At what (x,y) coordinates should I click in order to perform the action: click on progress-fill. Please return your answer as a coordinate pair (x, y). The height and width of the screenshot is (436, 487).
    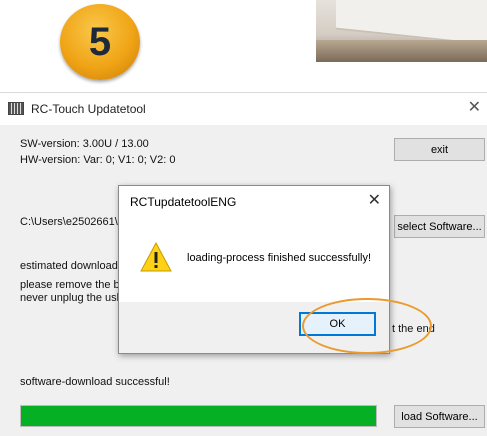
    Looking at the image, I should click on (198, 416).